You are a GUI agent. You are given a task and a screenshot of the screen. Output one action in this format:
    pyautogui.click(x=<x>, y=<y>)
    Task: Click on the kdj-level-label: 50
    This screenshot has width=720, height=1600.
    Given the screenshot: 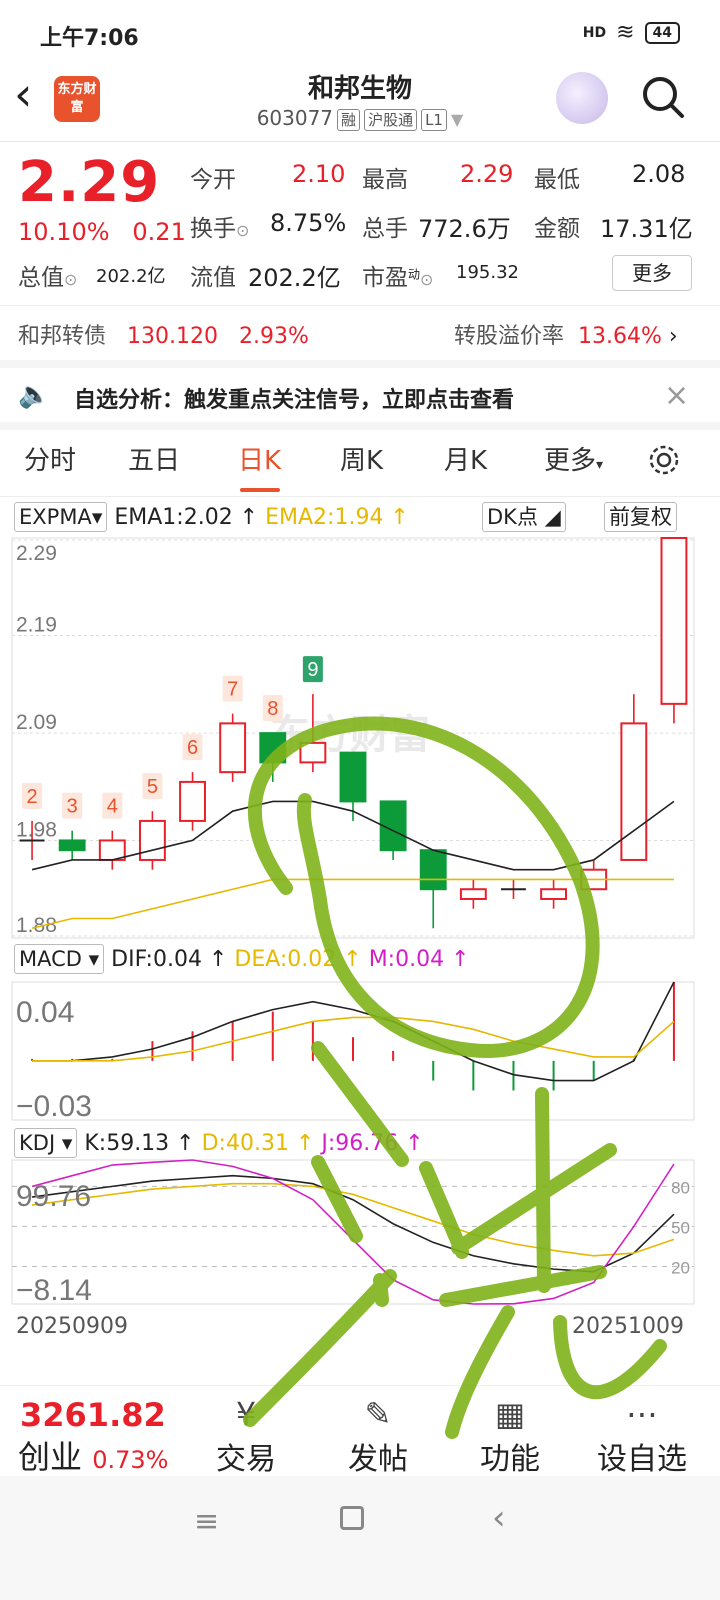 What is the action you would take?
    pyautogui.click(x=680, y=1227)
    